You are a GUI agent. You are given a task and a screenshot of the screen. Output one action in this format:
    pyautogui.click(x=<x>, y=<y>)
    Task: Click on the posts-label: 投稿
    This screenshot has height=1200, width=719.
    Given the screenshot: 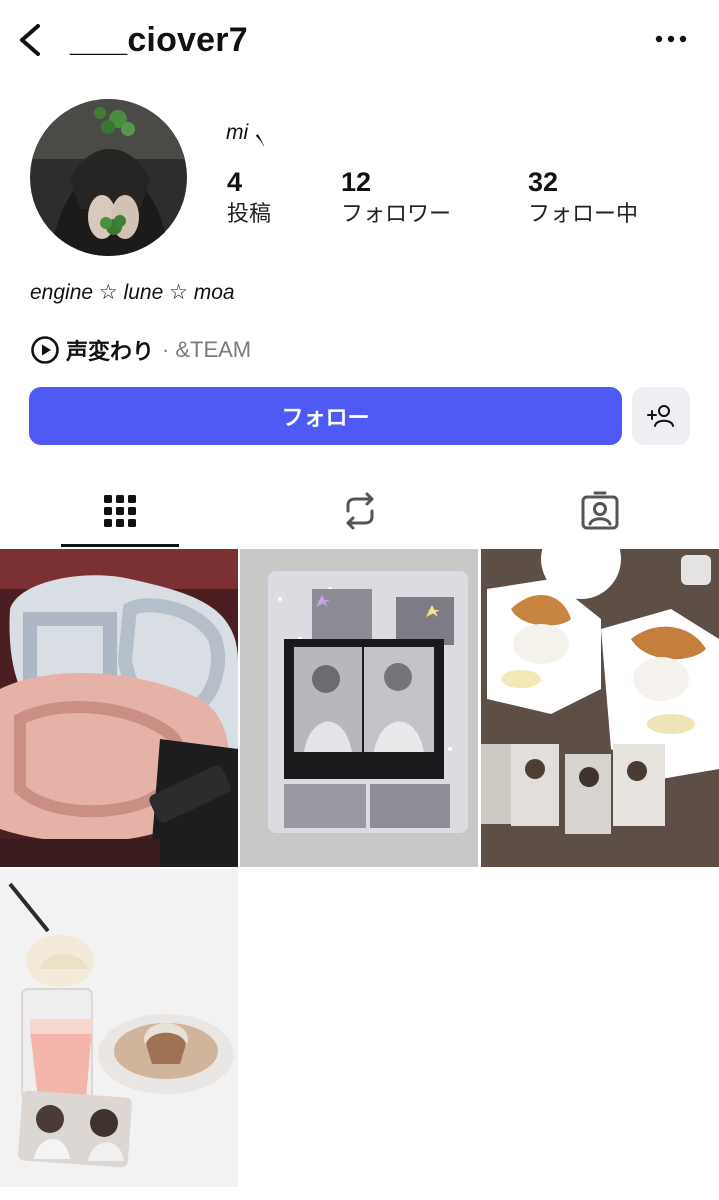 What is the action you would take?
    pyautogui.click(x=249, y=213)
    